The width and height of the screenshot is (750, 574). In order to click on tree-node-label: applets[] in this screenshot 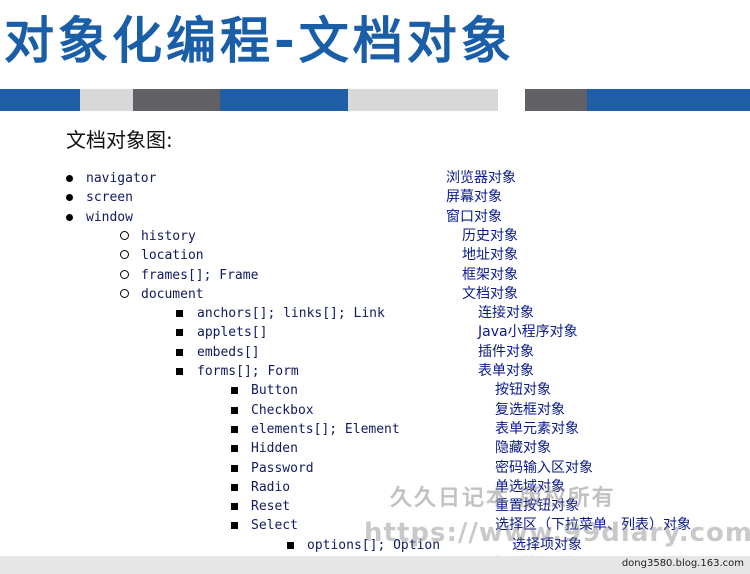, I will do `click(232, 333)`.